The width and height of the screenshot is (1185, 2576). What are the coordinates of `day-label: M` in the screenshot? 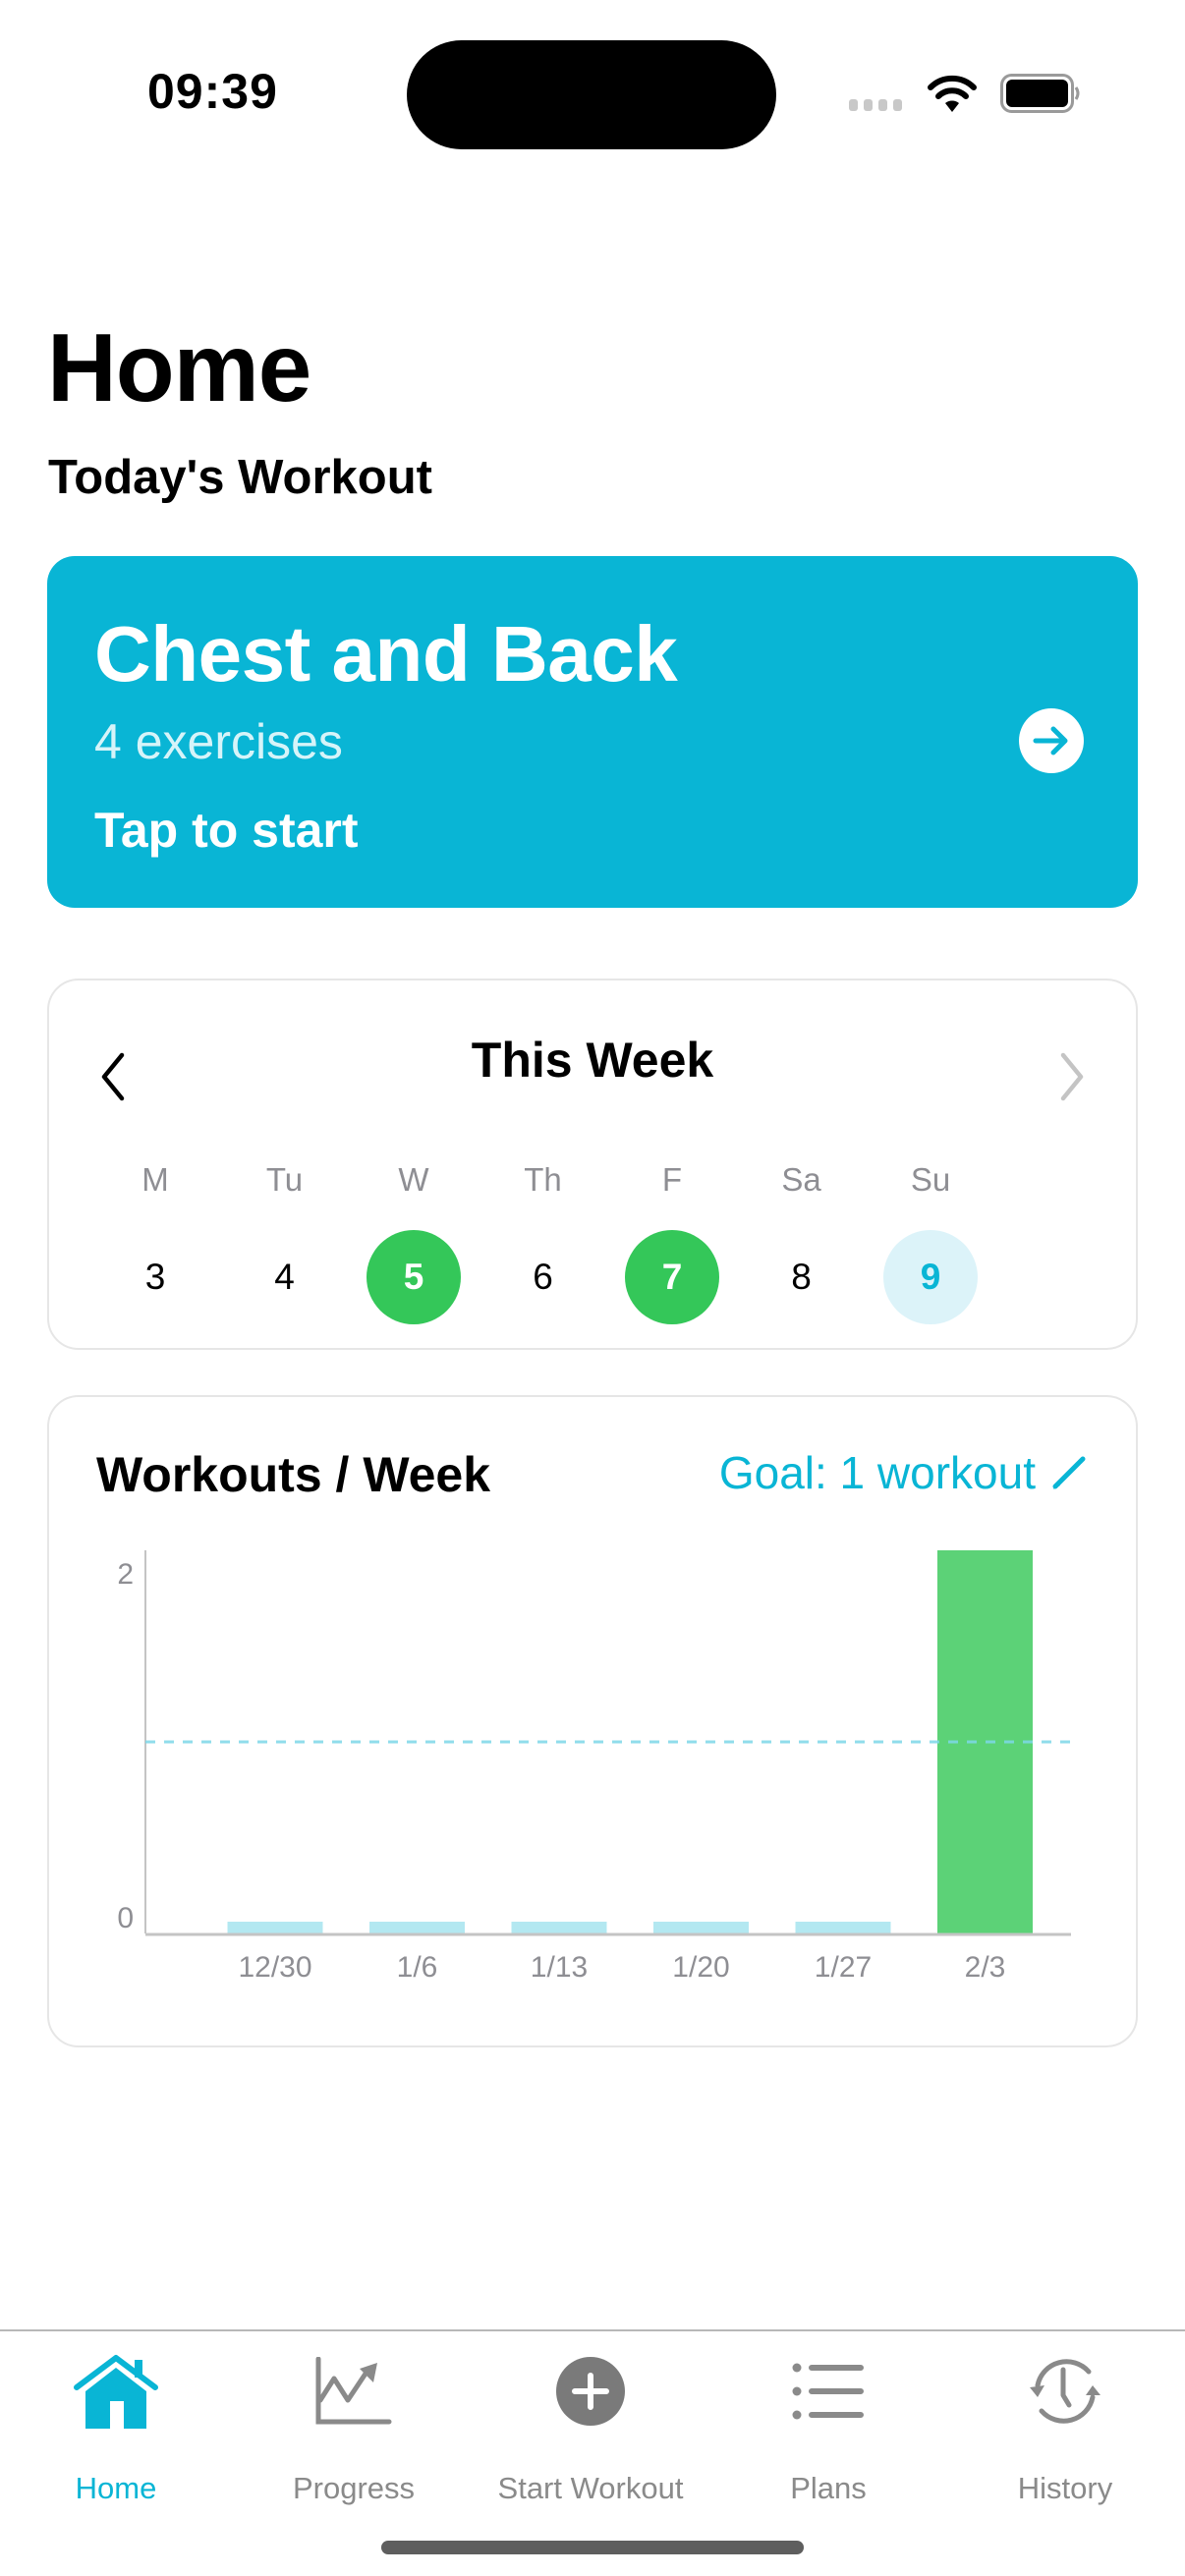 It's located at (155, 1179).